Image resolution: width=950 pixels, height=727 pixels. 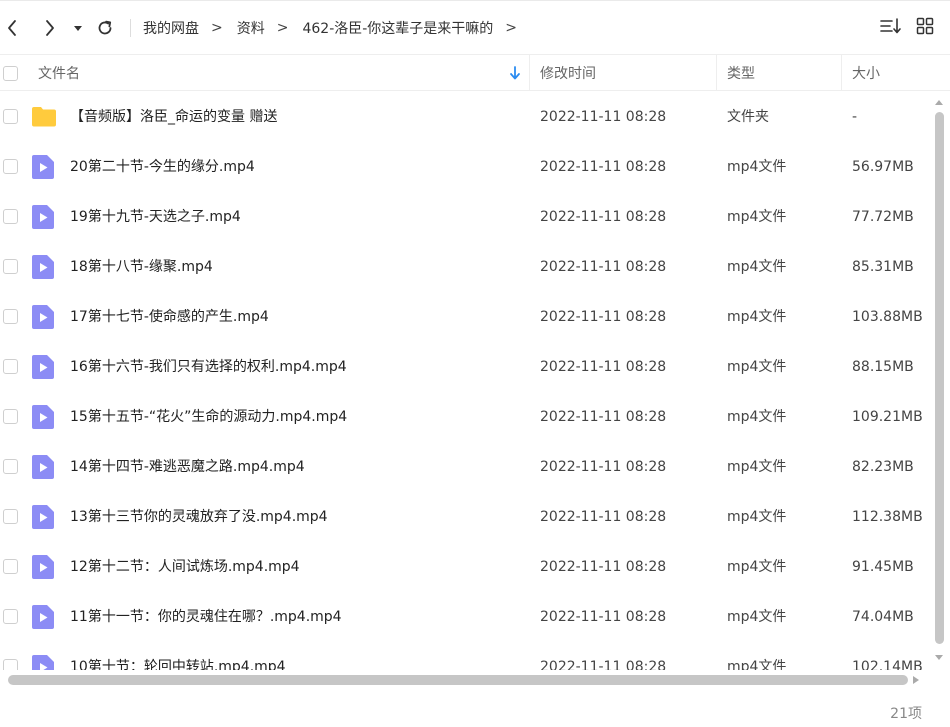 What do you see at coordinates (59, 73) in the screenshot?
I see `column-header-name: 文件名` at bounding box center [59, 73].